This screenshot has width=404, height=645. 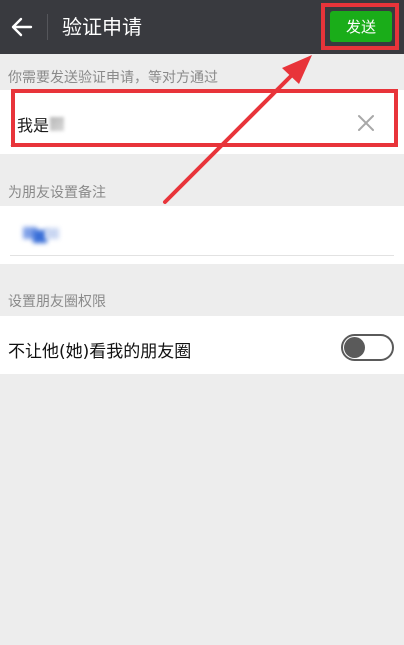 What do you see at coordinates (202, 255) in the screenshot?
I see `remark-underline` at bounding box center [202, 255].